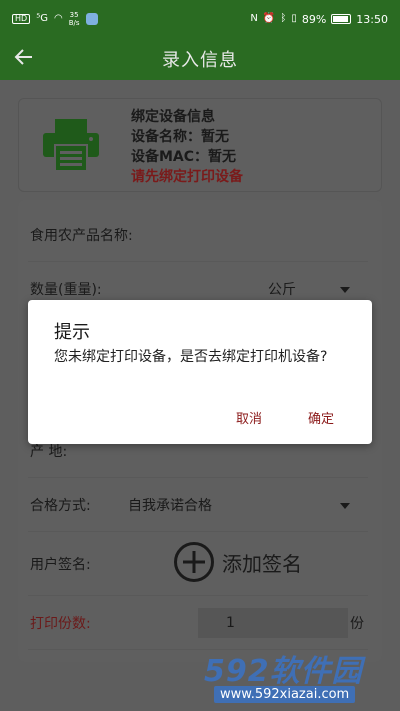 This screenshot has width=400, height=711. Describe the element at coordinates (262, 563) in the screenshot. I see `add-signature-label: 添加签名` at that location.